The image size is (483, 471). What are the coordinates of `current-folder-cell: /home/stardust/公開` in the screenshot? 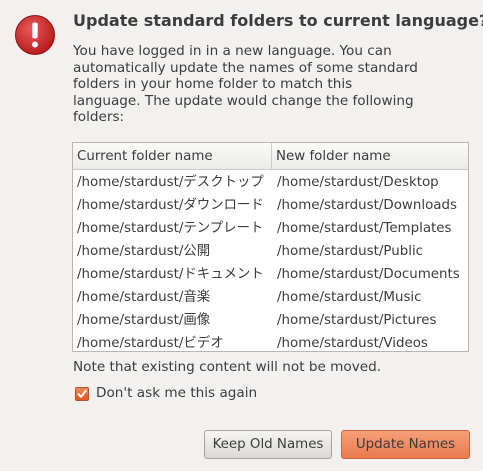 It's located at (144, 251).